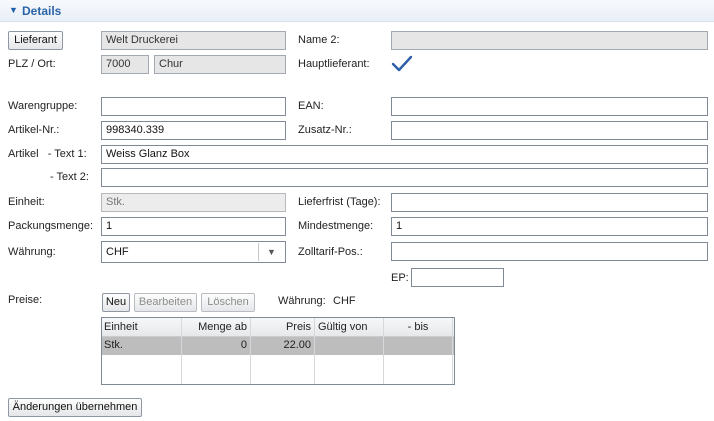 Image resolution: width=714 pixels, height=421 pixels. What do you see at coordinates (357, 11) in the screenshot?
I see `details-section-header` at bounding box center [357, 11].